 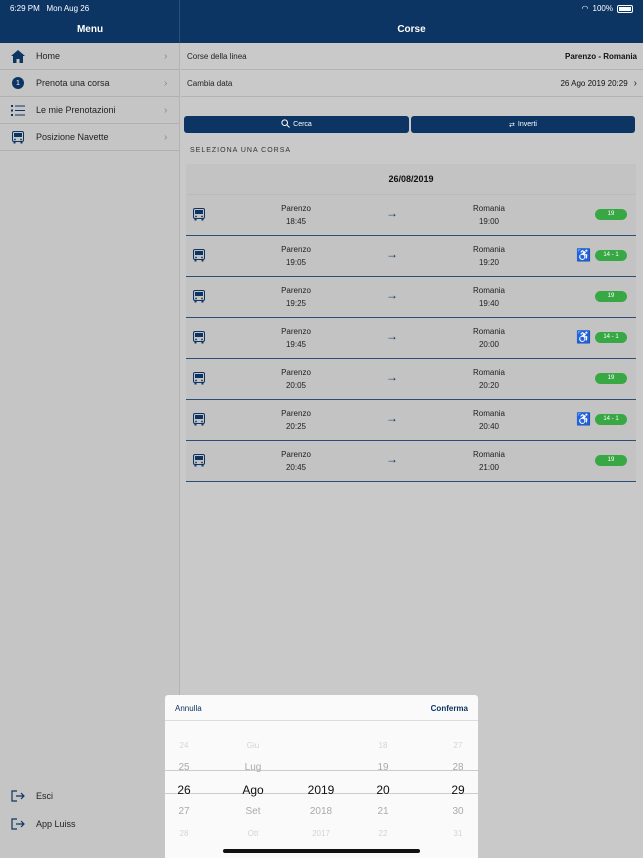 I want to click on picker-column: 2019 2018 2017, so click(x=321, y=790).